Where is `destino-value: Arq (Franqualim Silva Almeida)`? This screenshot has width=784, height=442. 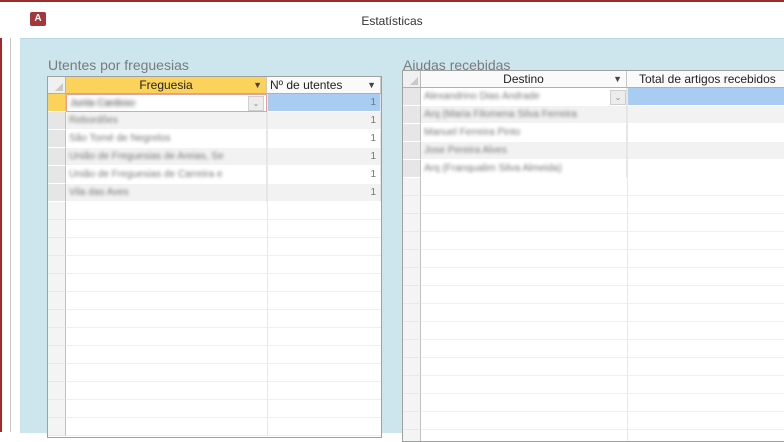
destino-value: Arq (Franqualim Silva Almeida) is located at coordinates (493, 168).